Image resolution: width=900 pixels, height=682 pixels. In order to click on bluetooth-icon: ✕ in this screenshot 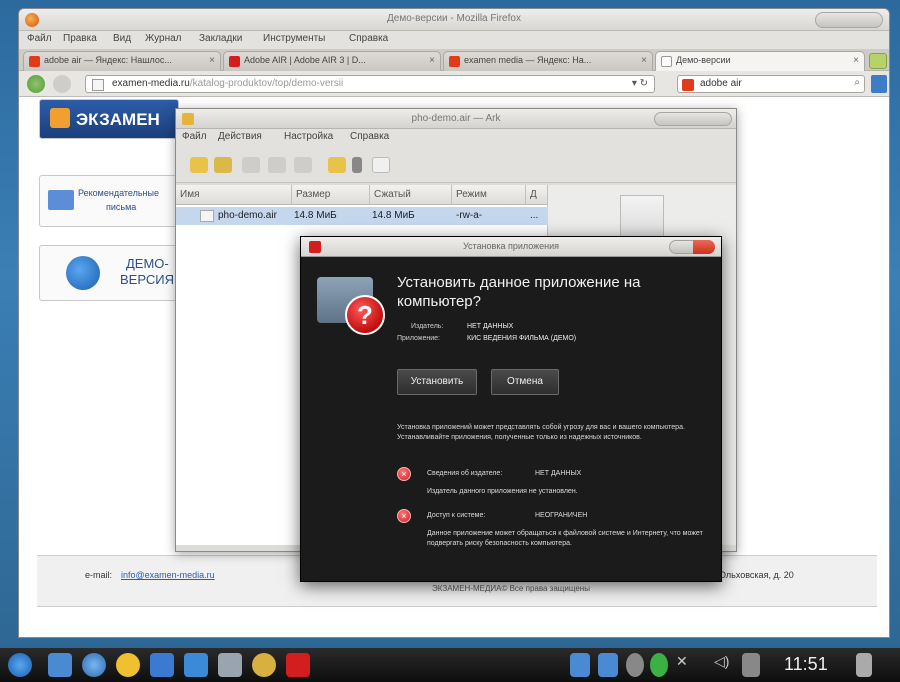, I will do `click(683, 665)`.